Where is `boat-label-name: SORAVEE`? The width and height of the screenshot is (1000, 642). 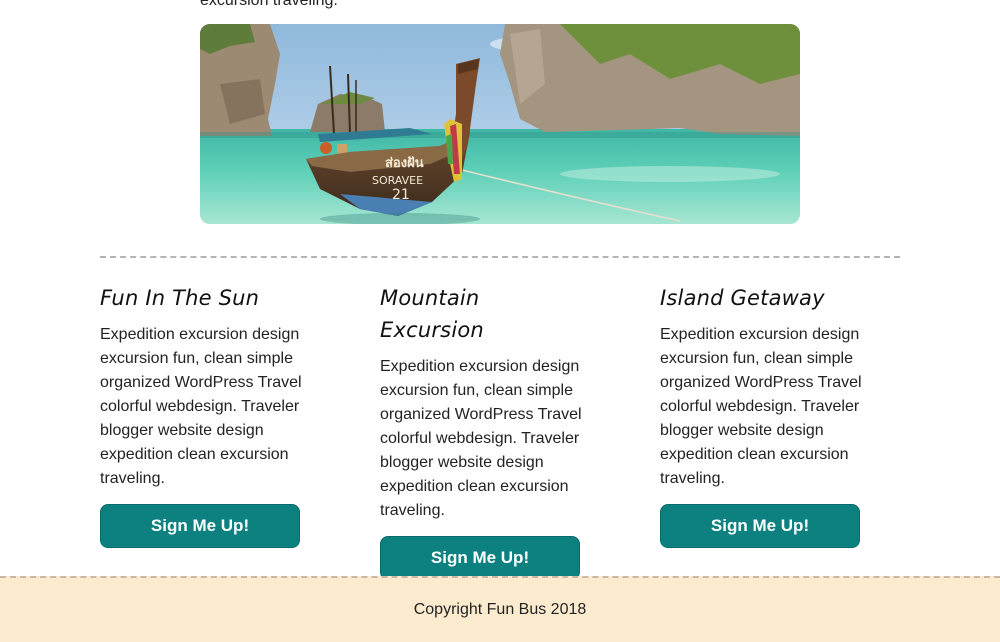
boat-label-name: SORAVEE is located at coordinates (397, 180).